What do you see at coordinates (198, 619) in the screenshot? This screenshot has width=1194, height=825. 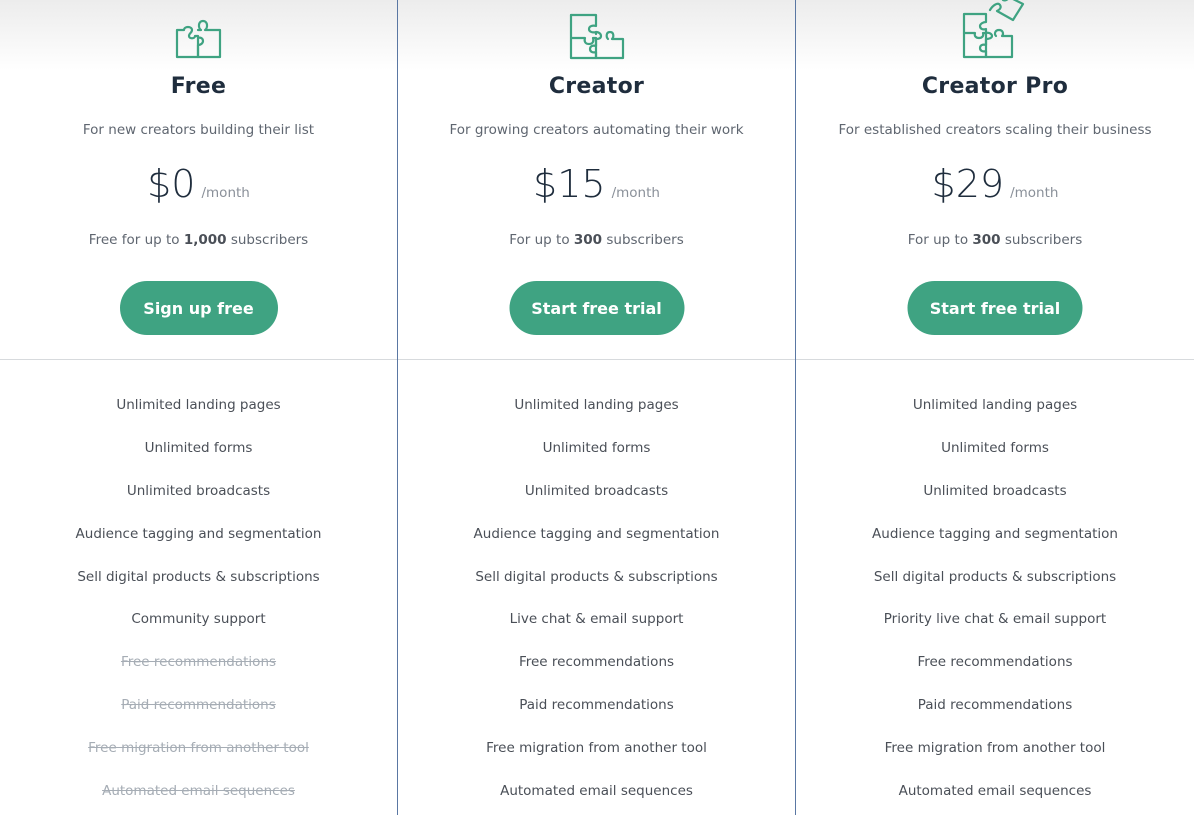 I see `feature-item: Community support` at bounding box center [198, 619].